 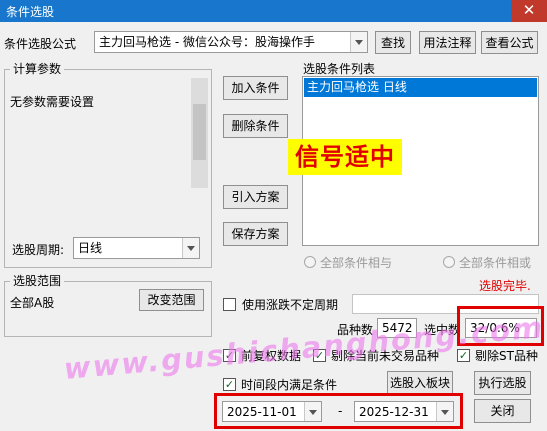 I want to click on highlight-box-dates, so click(x=338, y=411).